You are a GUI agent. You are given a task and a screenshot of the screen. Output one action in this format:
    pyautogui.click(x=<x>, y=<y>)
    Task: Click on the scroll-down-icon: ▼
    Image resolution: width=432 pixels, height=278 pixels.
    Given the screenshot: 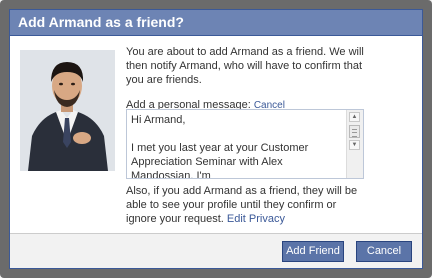 What is the action you would take?
    pyautogui.click(x=354, y=145)
    